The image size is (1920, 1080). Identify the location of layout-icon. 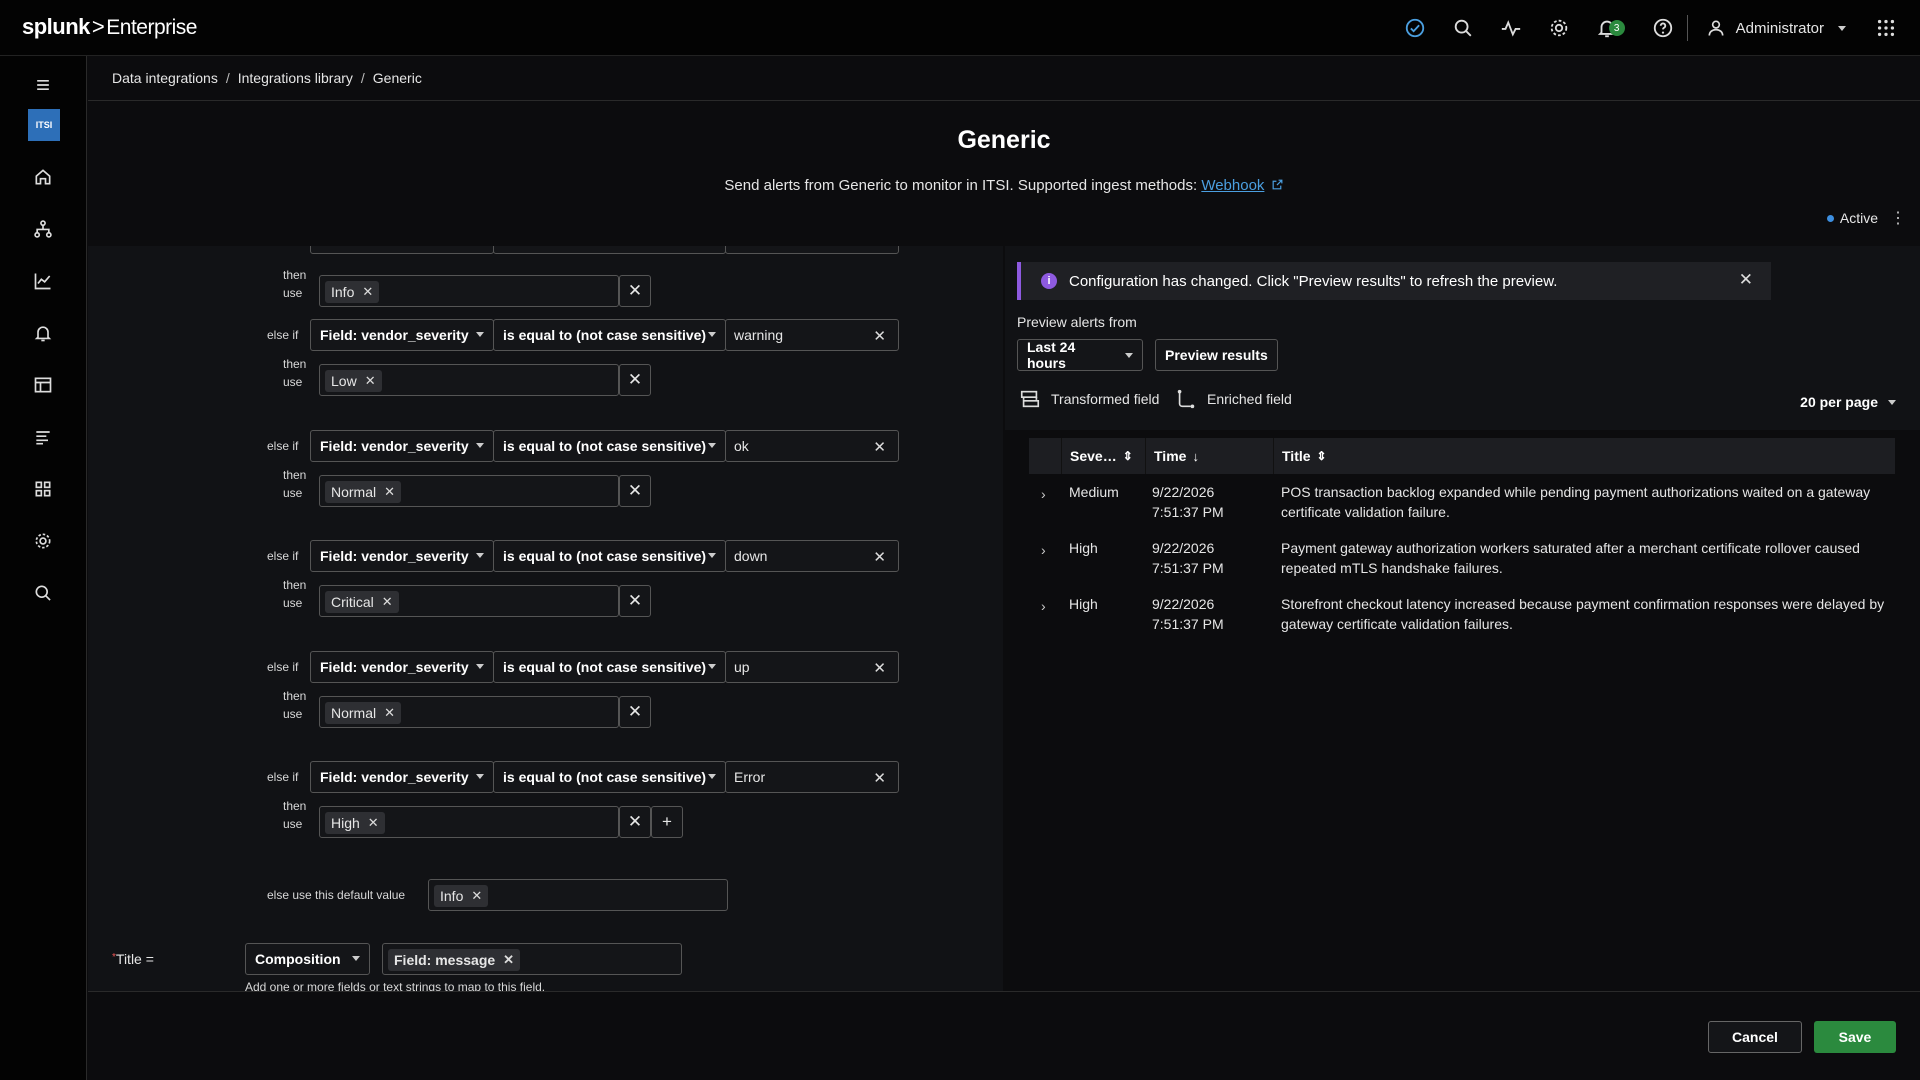
(43, 385).